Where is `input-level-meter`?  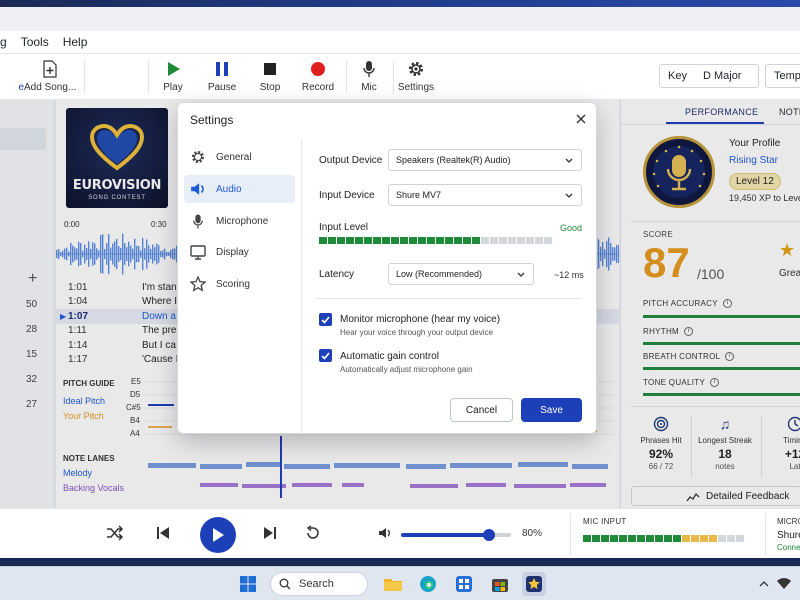 input-level-meter is located at coordinates (435, 240).